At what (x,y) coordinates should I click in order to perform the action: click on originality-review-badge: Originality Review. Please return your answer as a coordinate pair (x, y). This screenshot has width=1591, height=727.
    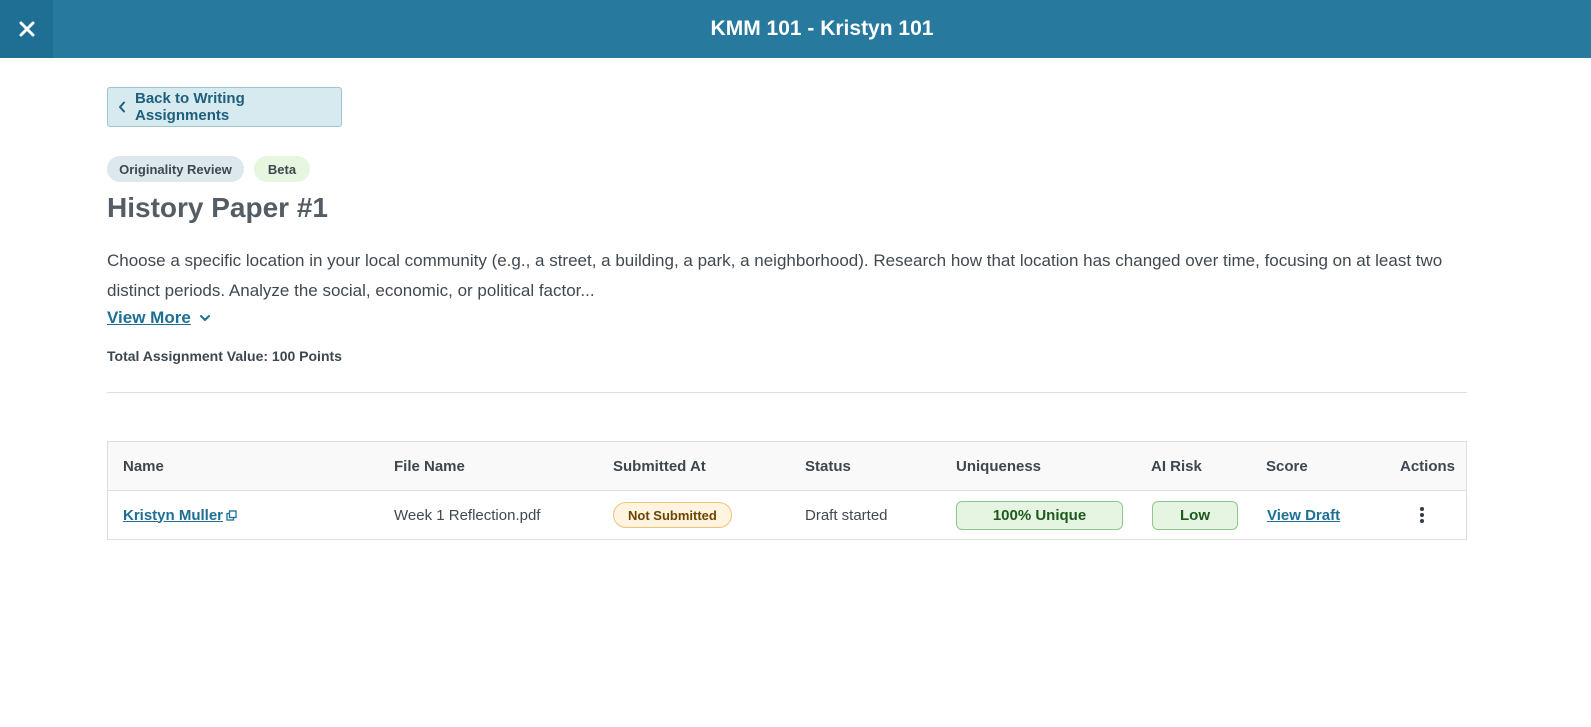
    Looking at the image, I should click on (175, 169).